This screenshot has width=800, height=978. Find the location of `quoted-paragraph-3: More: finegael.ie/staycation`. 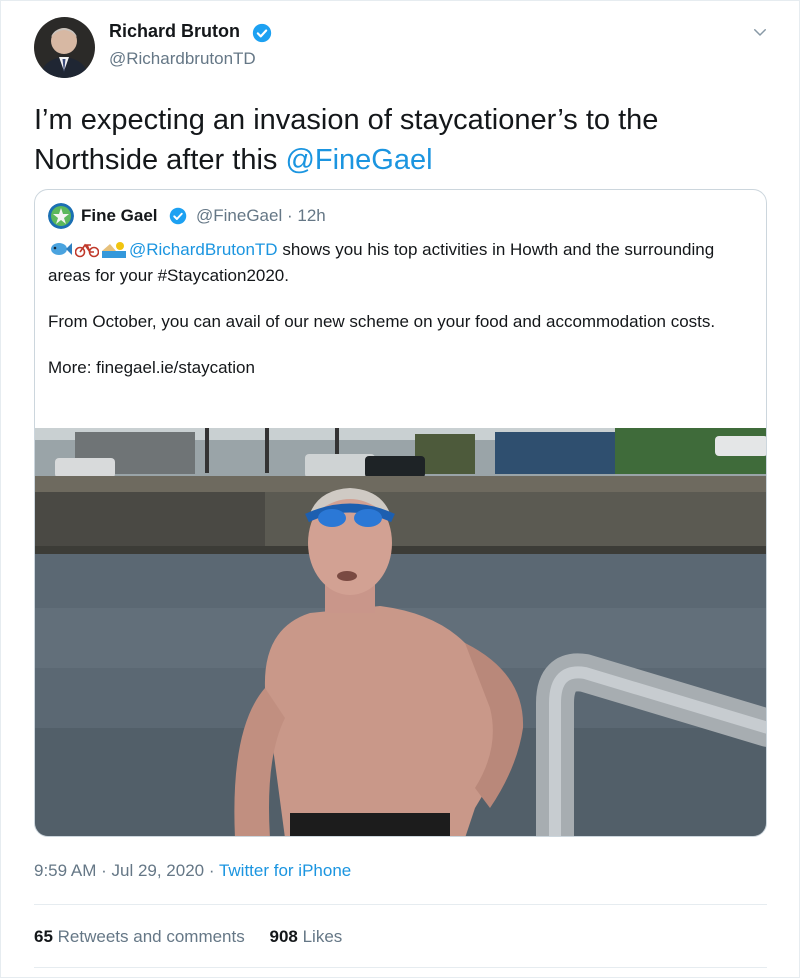

quoted-paragraph-3: More: finegael.ie/staycation is located at coordinates (151, 367).